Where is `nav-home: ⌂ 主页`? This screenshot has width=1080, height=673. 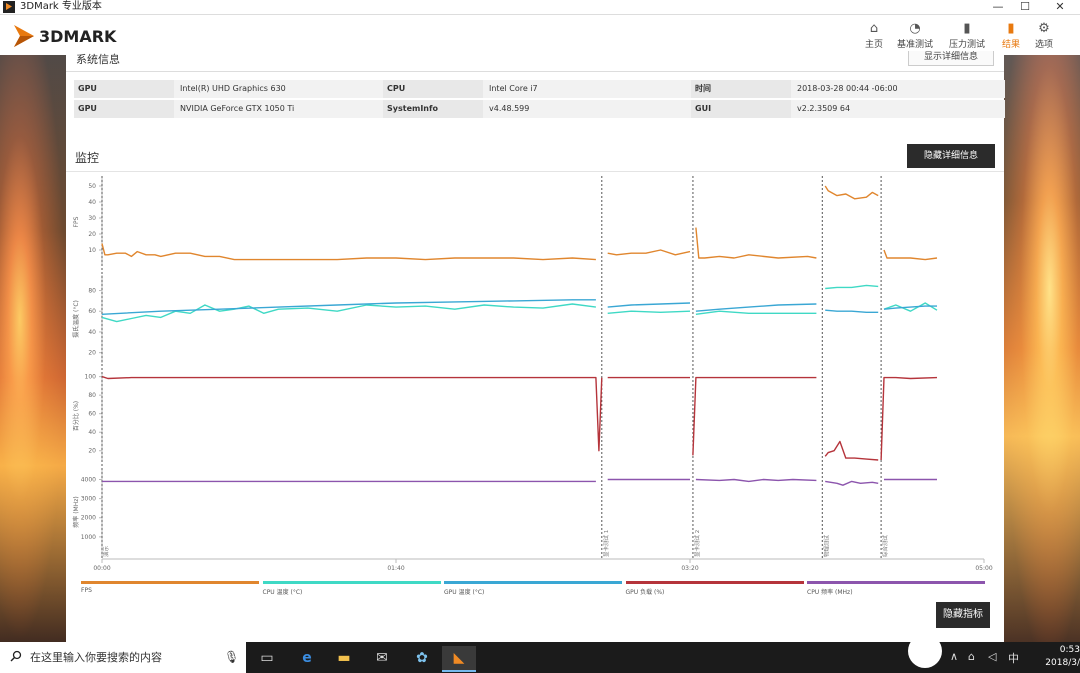 nav-home: ⌂ 主页 is located at coordinates (874, 35).